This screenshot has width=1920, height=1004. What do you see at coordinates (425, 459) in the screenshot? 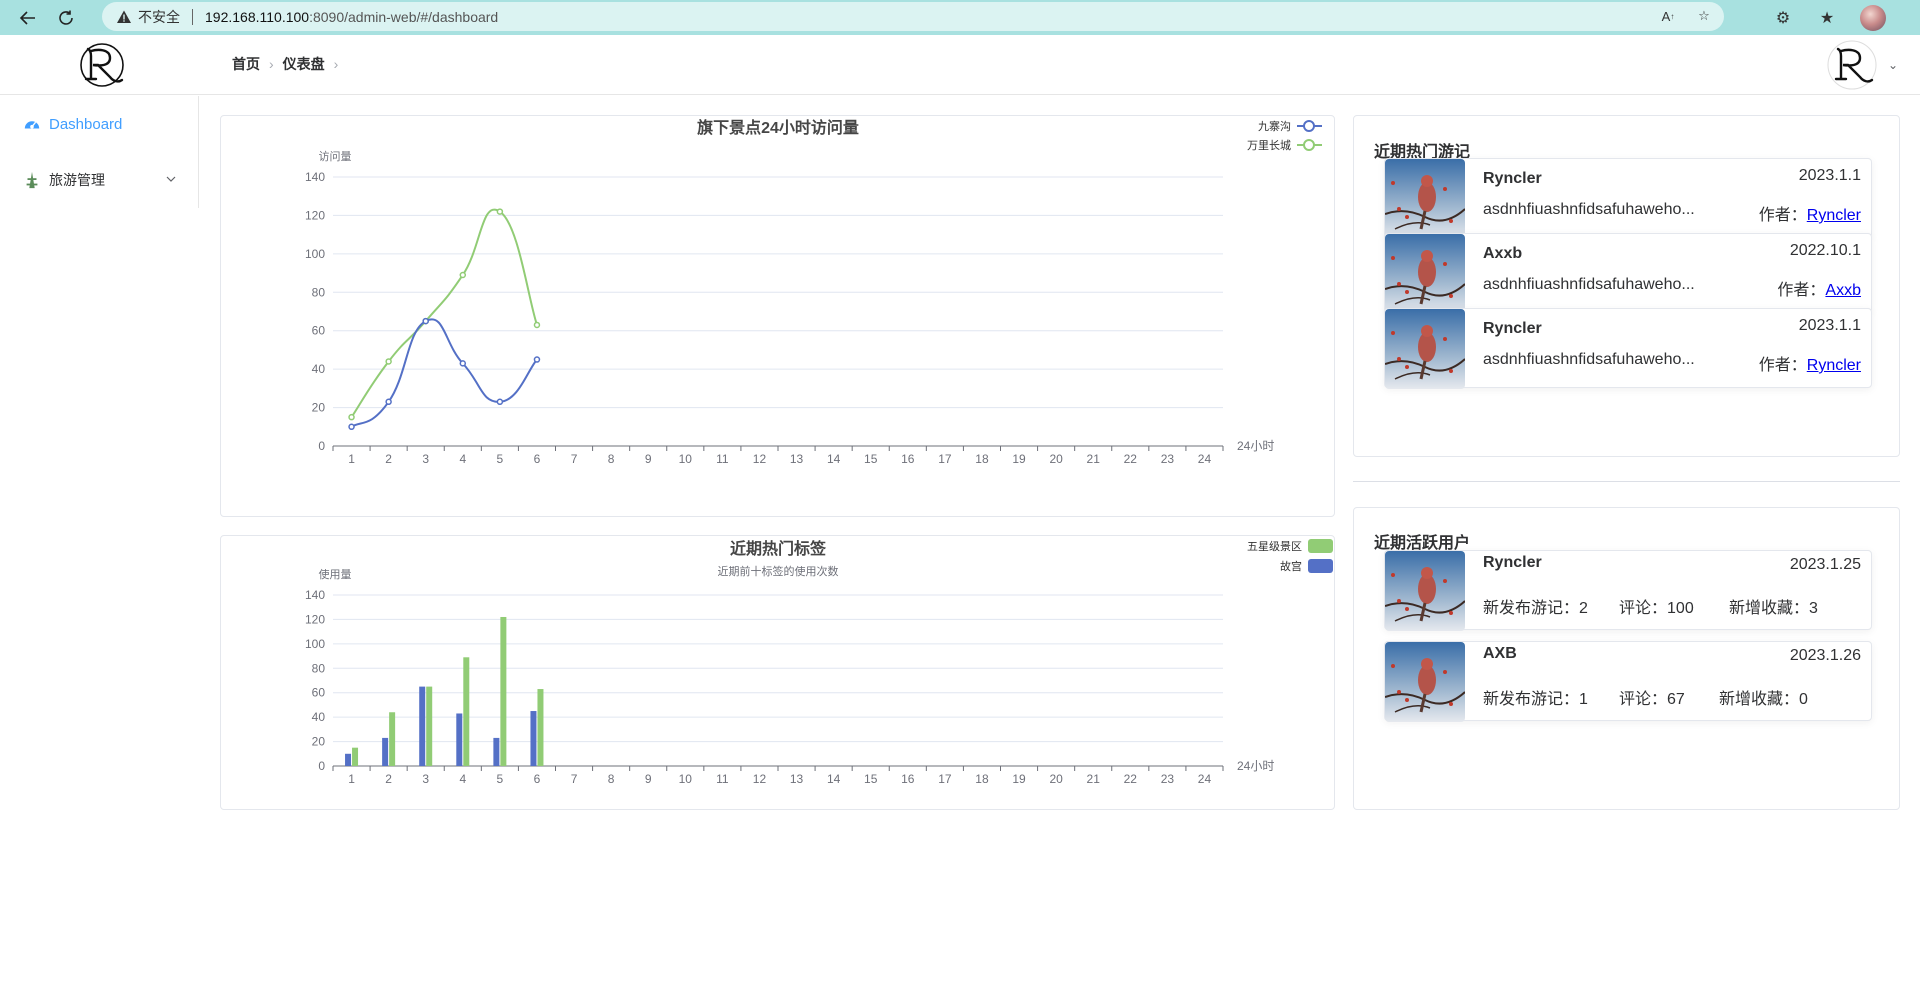
I see `x-tick-label: 3` at bounding box center [425, 459].